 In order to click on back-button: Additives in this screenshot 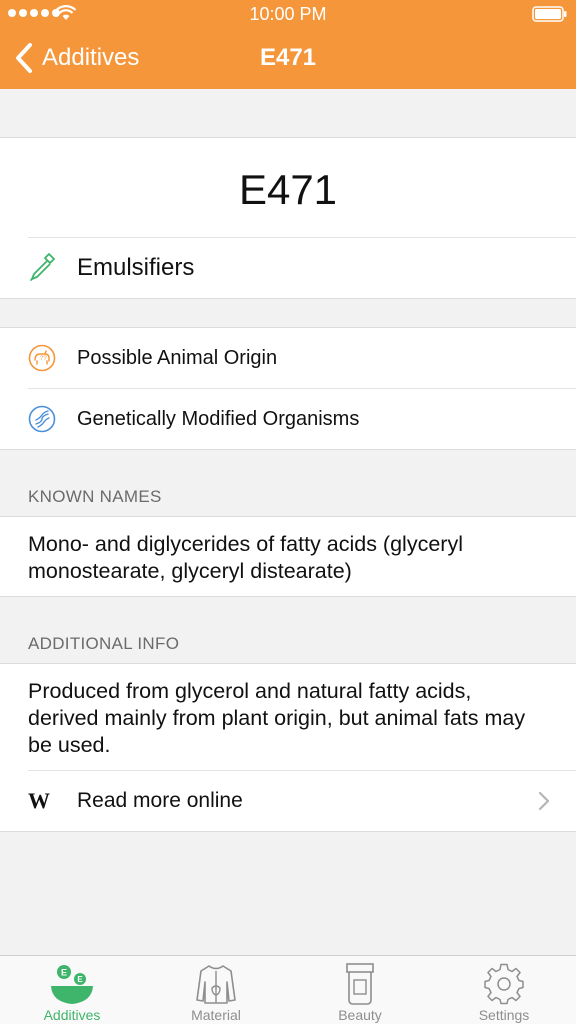, I will do `click(76, 58)`.